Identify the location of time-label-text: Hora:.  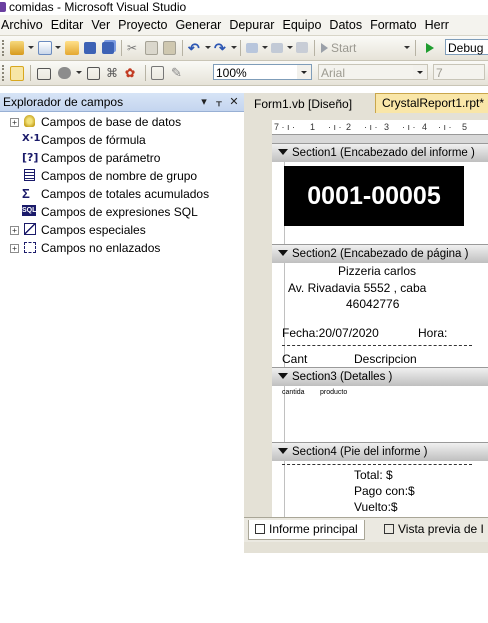
(432, 333).